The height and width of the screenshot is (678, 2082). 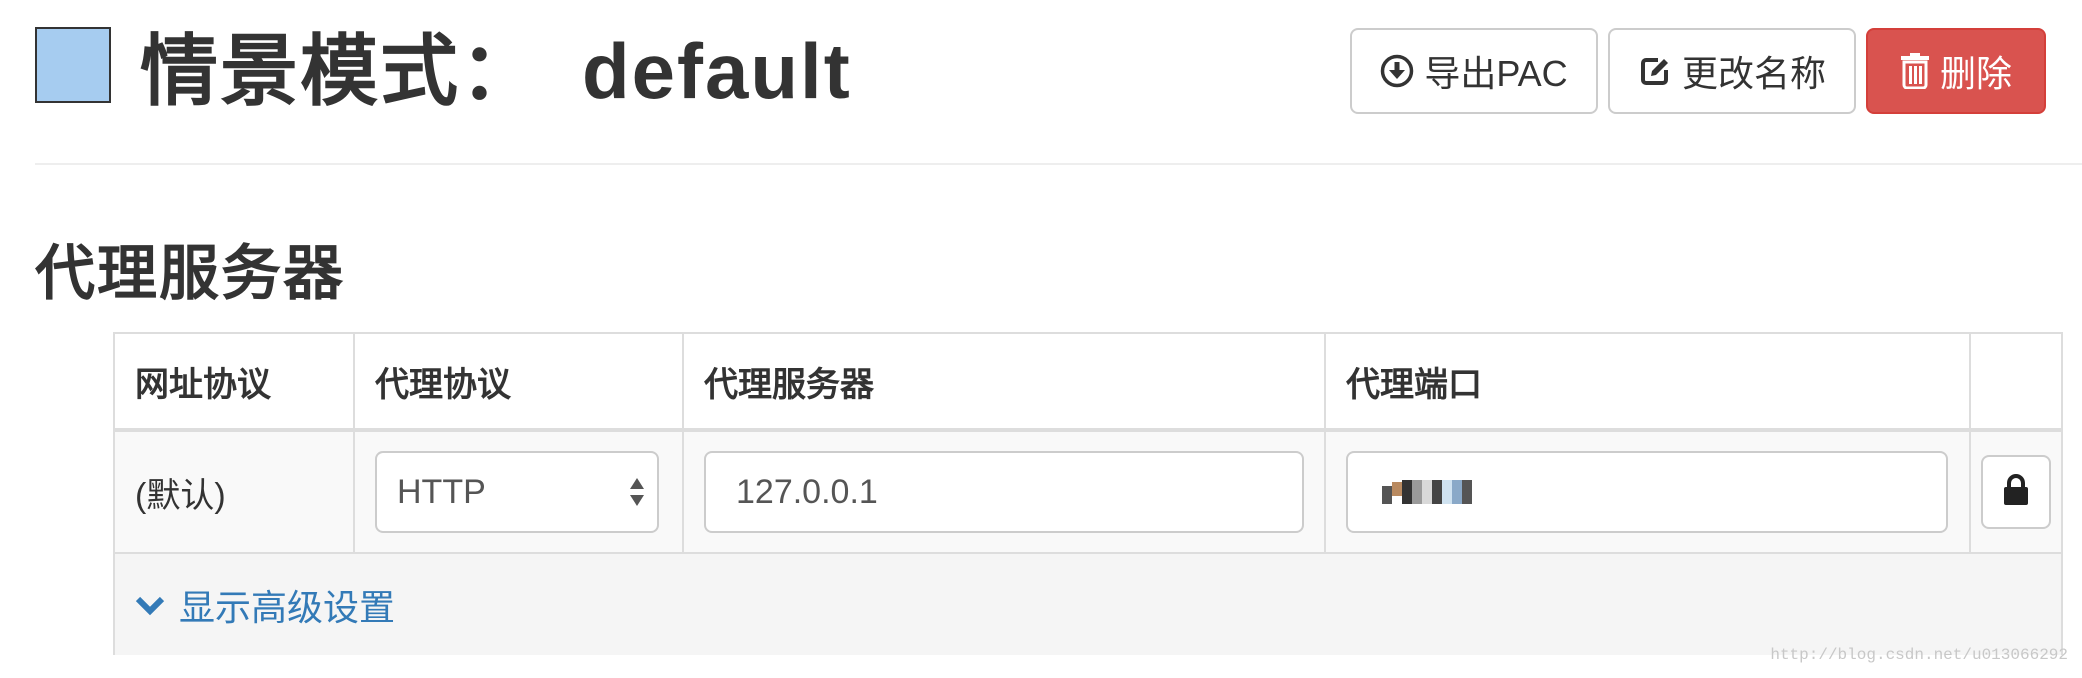 I want to click on chevron-down-icon, so click(x=150, y=605).